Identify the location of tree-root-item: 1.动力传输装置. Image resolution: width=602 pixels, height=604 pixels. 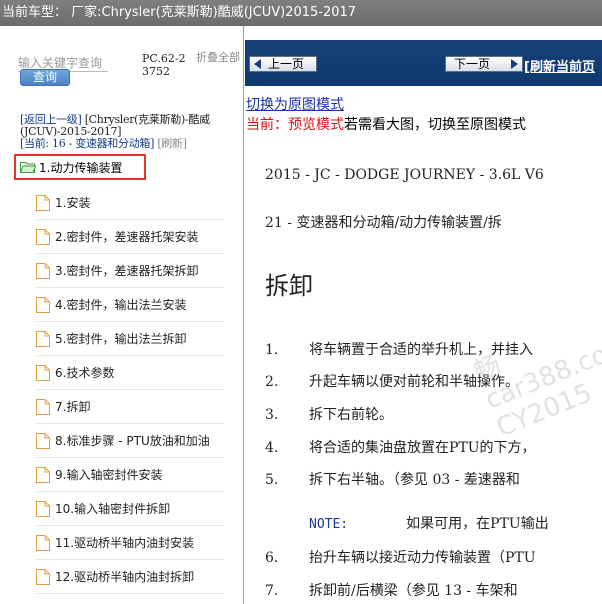
(80, 167).